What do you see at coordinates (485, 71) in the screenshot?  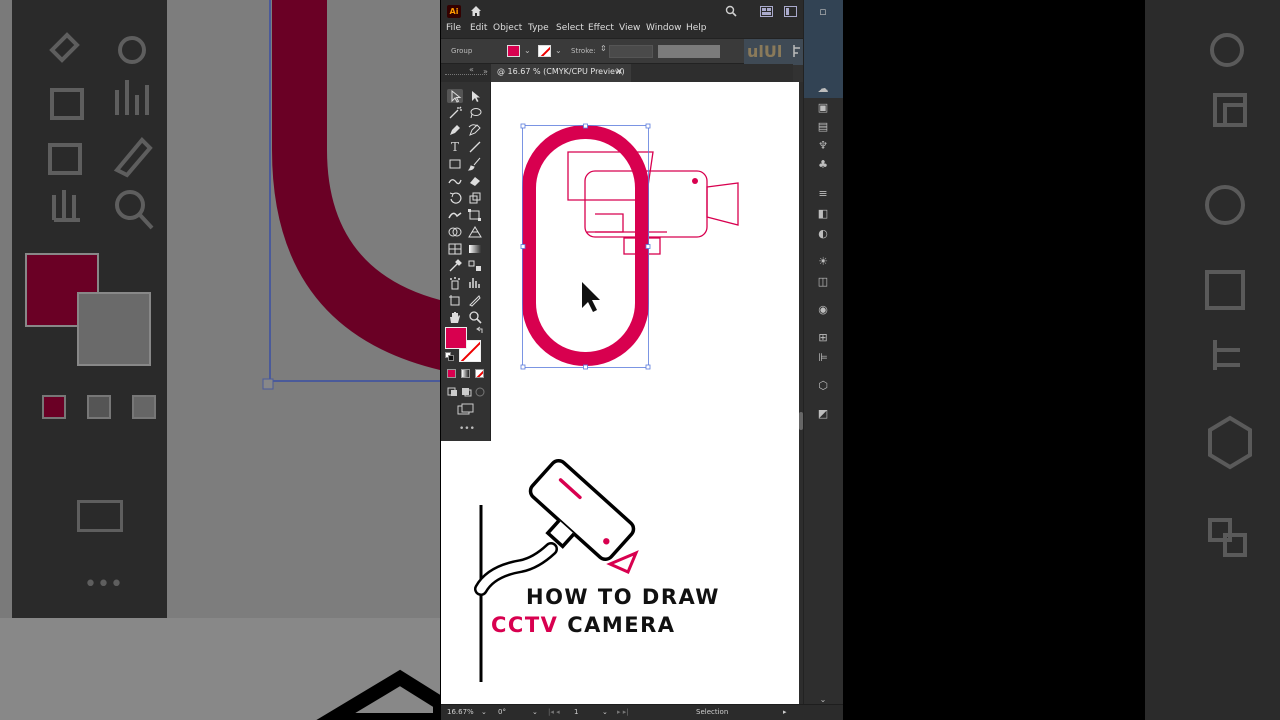 I see `collapse-tab-icon: »` at bounding box center [485, 71].